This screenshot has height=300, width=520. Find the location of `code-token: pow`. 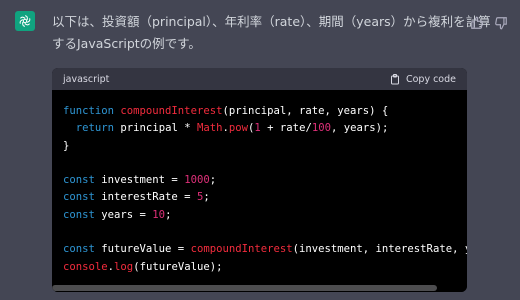

code-token: pow is located at coordinates (238, 128).